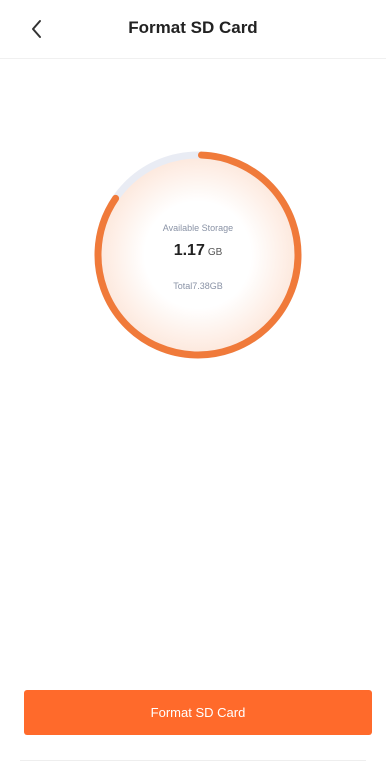 The image size is (386, 766). What do you see at coordinates (198, 228) in the screenshot?
I see `available-storage-label: Available Storage` at bounding box center [198, 228].